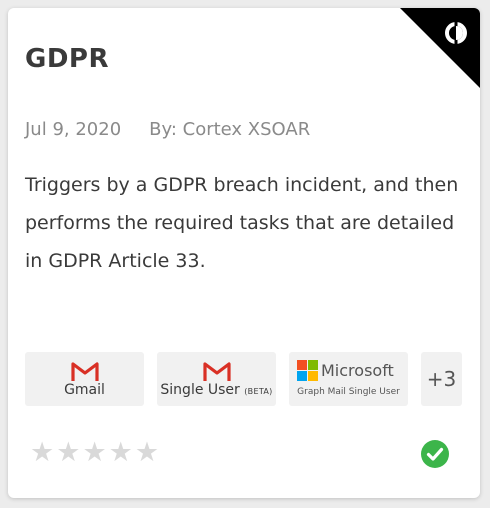 The width and height of the screenshot is (490, 508). I want to click on microsoft-icon, so click(307, 370).